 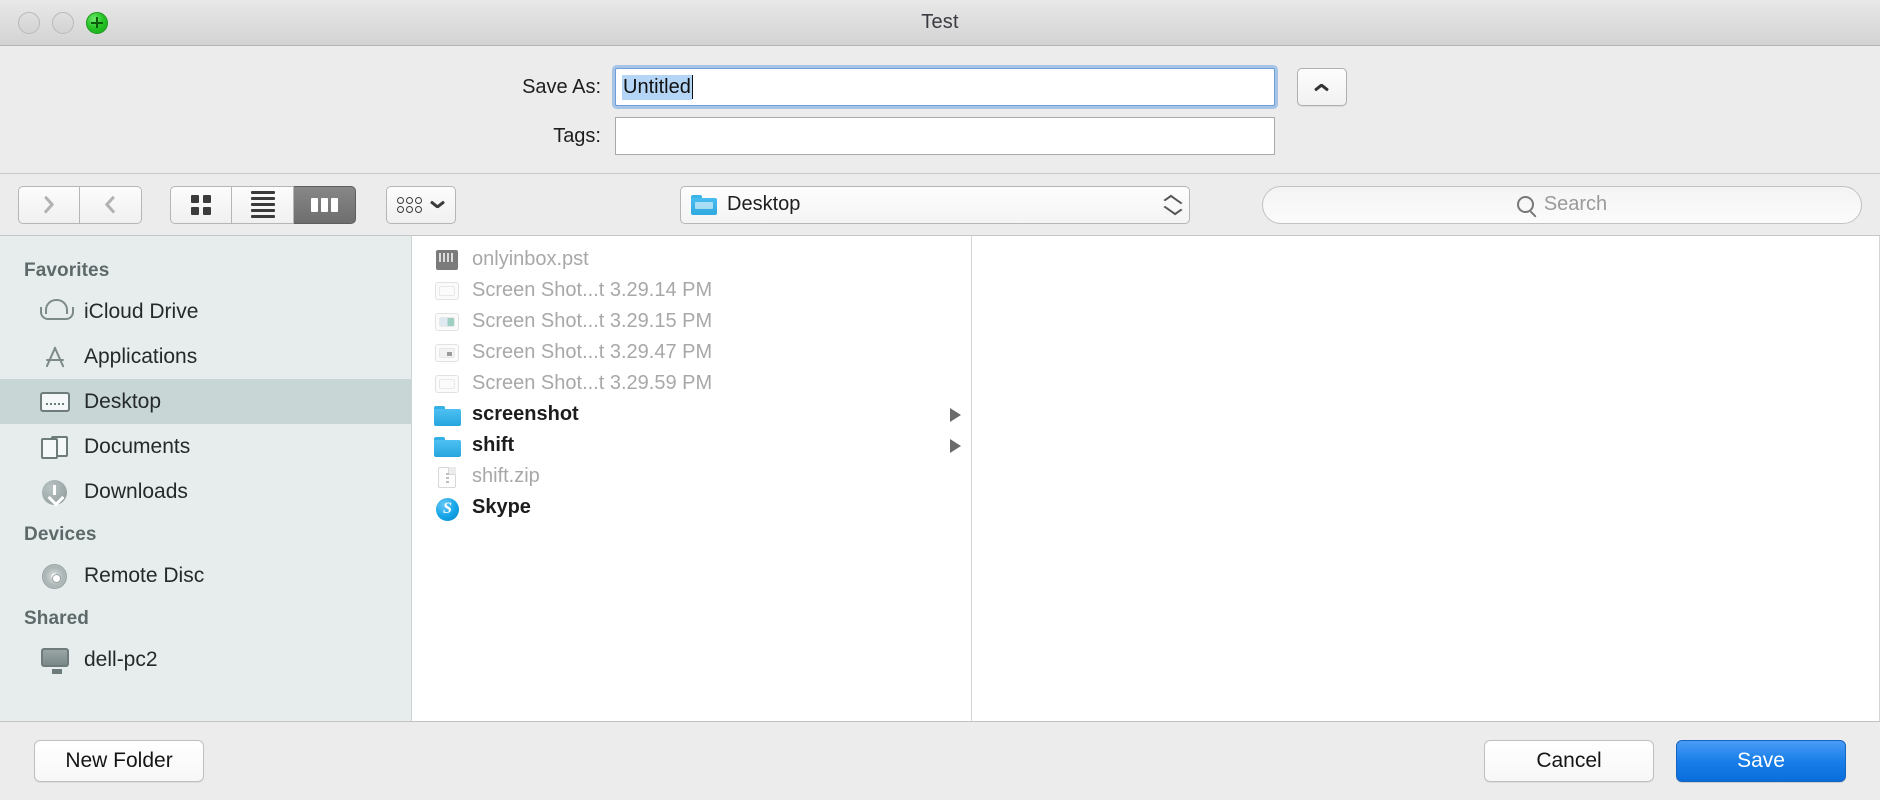 I want to click on arrange-by-button, so click(x=421, y=204).